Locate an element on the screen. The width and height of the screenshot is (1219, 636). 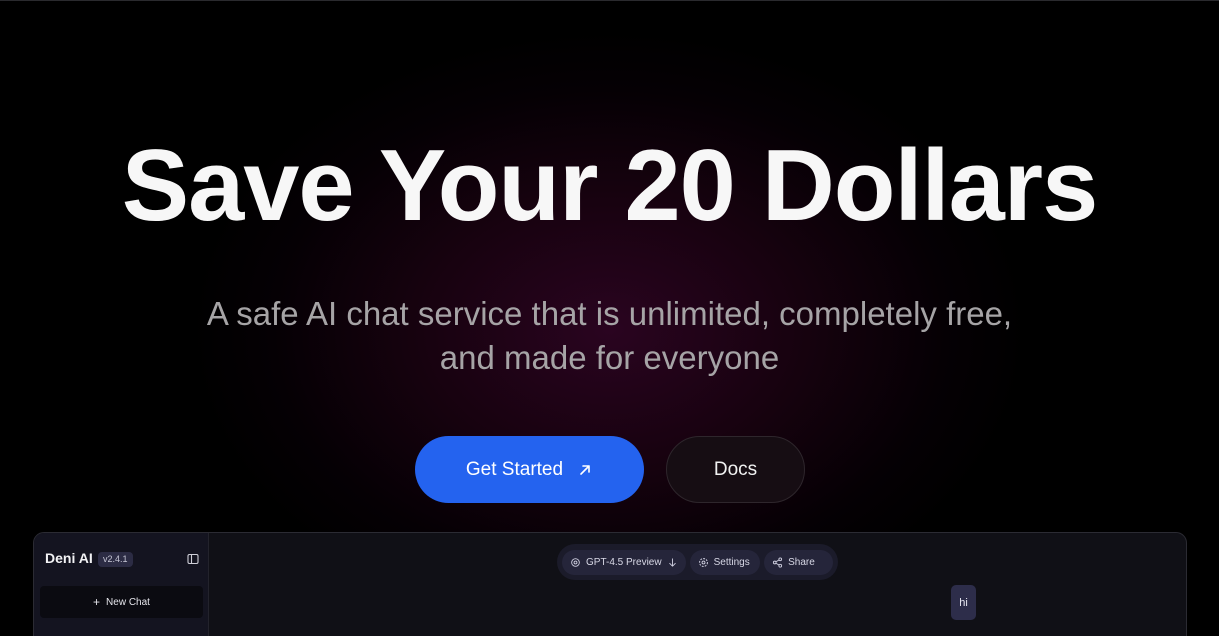
chat-toolbar: GPT-4.5 Preview Settings Share is located at coordinates (697, 562).